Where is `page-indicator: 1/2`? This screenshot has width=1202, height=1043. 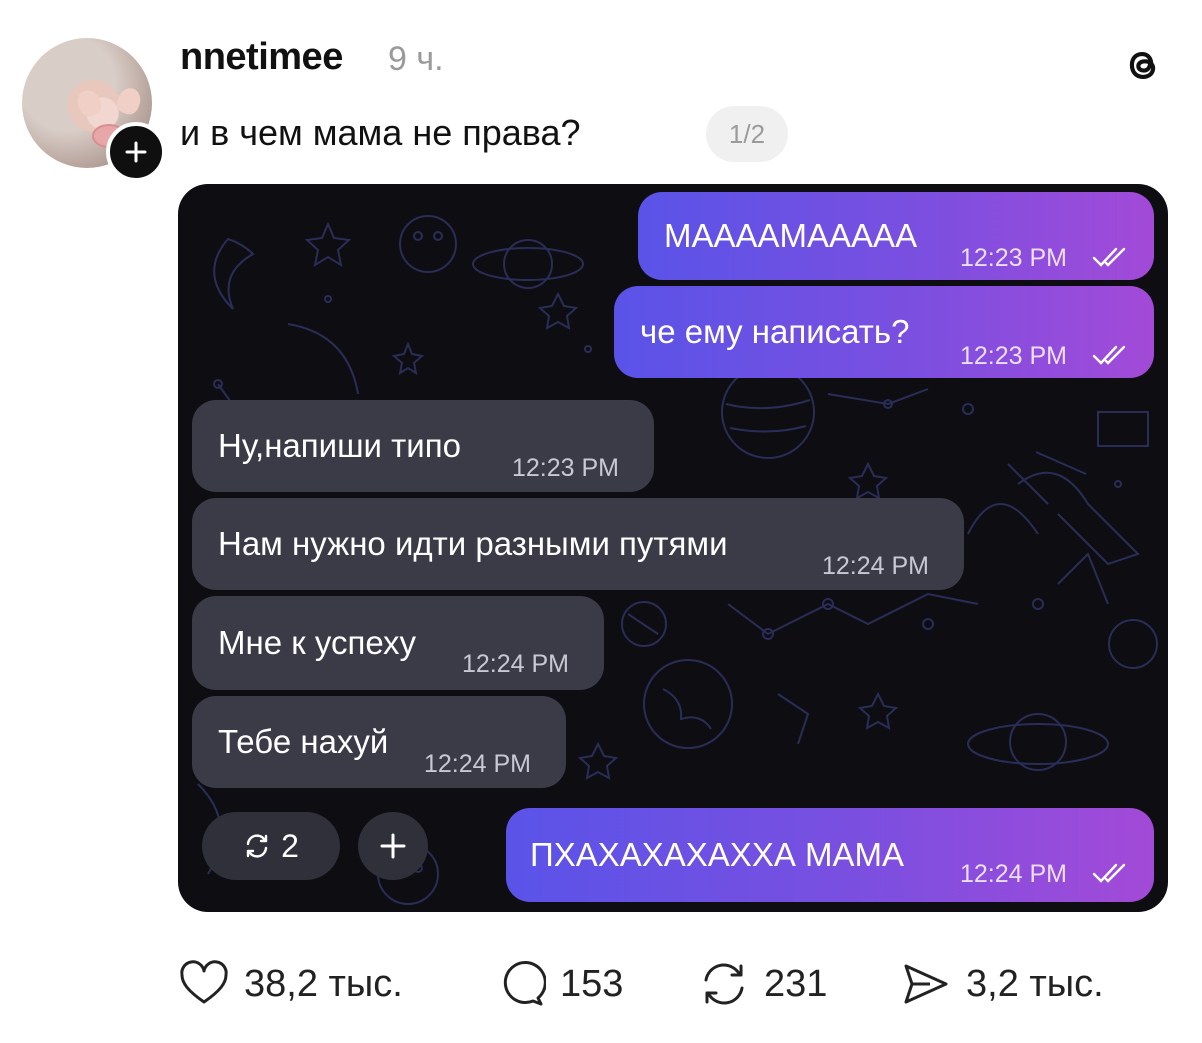 page-indicator: 1/2 is located at coordinates (747, 134).